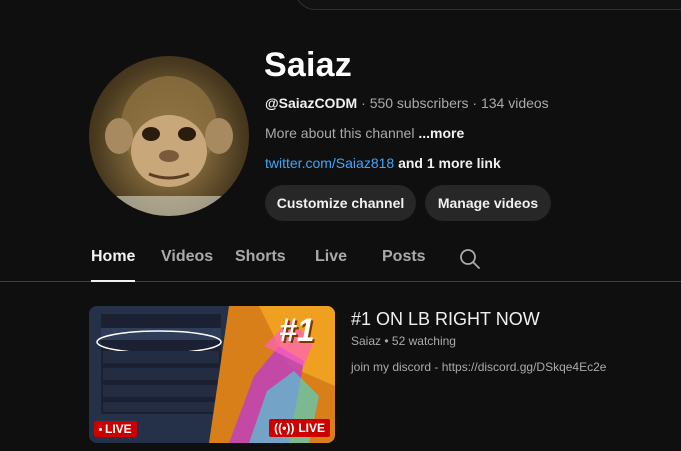 This screenshot has width=681, height=451. I want to click on broadcast-icon: ((•)), so click(284, 428).